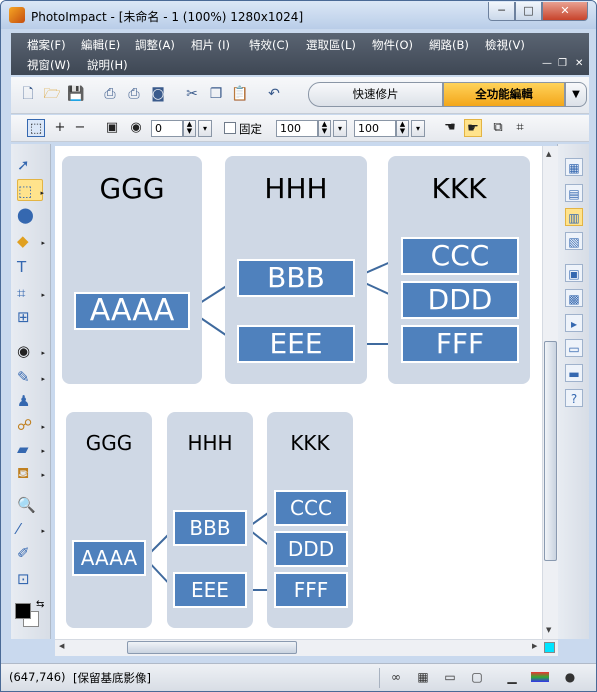 This screenshot has width=597, height=692. Describe the element at coordinates (505, 45) in the screenshot. I see `menu-view: 檢視(V)` at that location.